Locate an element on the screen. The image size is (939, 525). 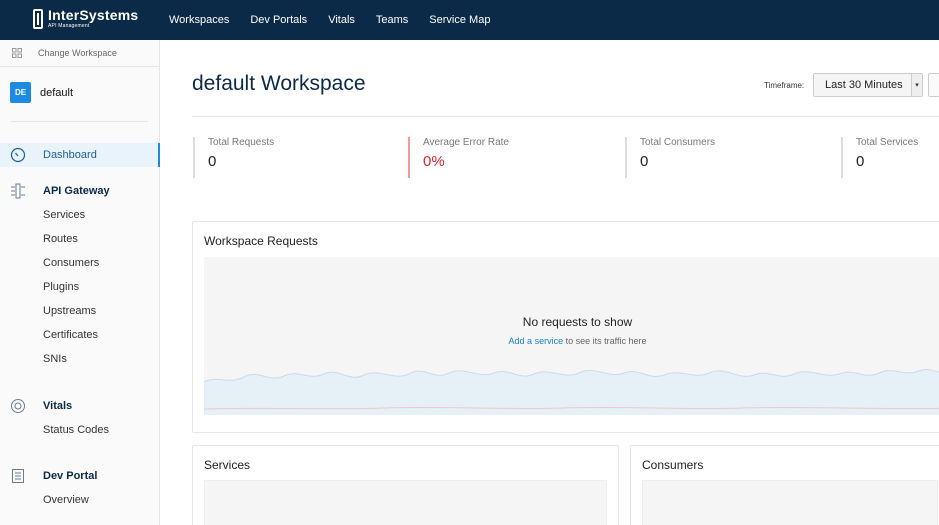
document-icon is located at coordinates (18, 476).